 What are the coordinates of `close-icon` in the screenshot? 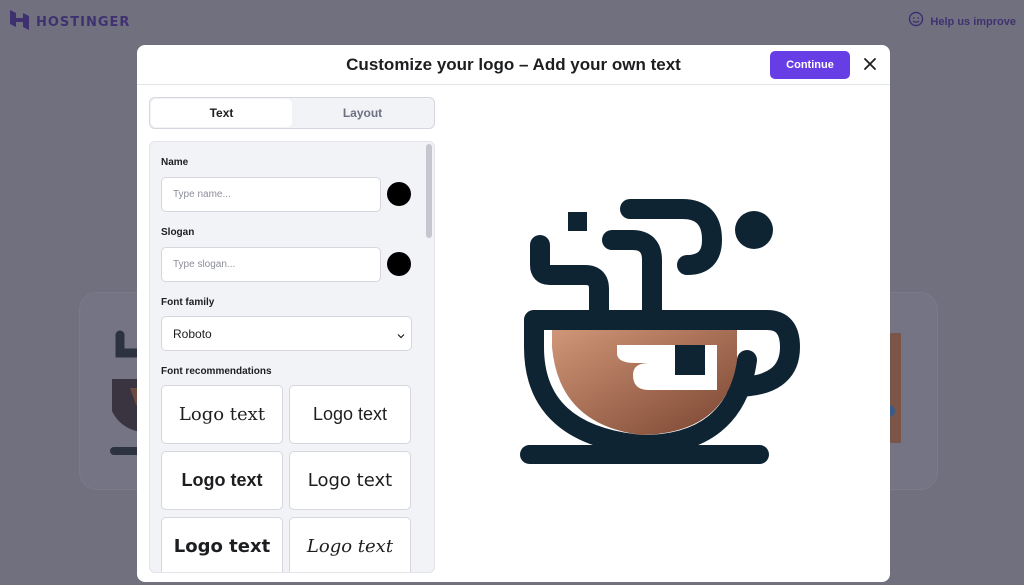 It's located at (870, 64).